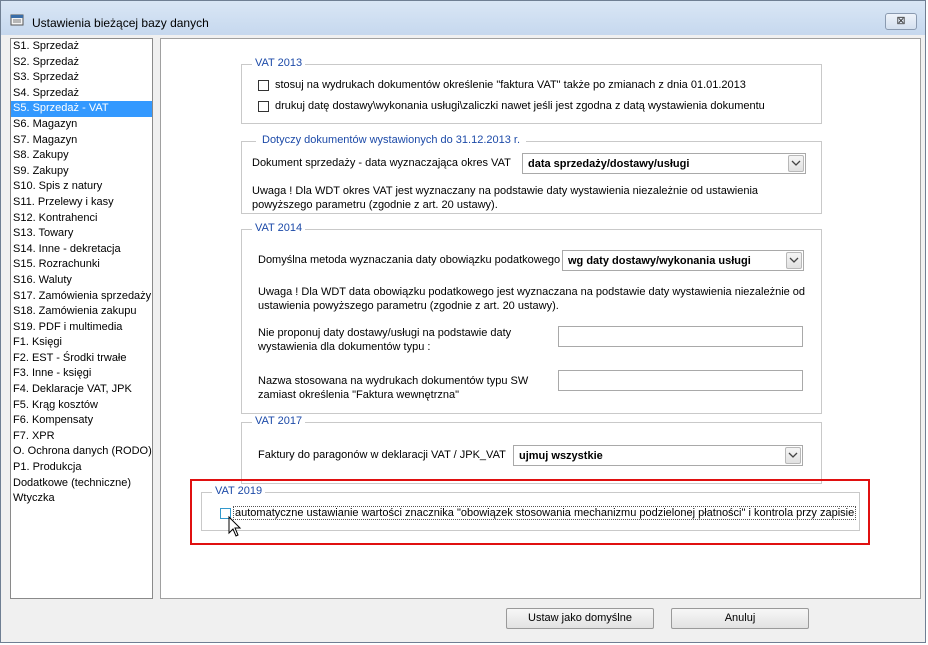 The image size is (928, 645). I want to click on sidebar-item: S5. Sprzedaż - VAT, so click(81, 109).